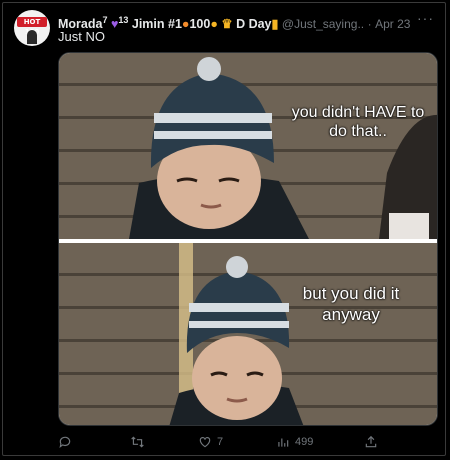 The height and width of the screenshot is (460, 450). Describe the element at coordinates (220, 442) in the screenshot. I see `like-count: 7` at that location.